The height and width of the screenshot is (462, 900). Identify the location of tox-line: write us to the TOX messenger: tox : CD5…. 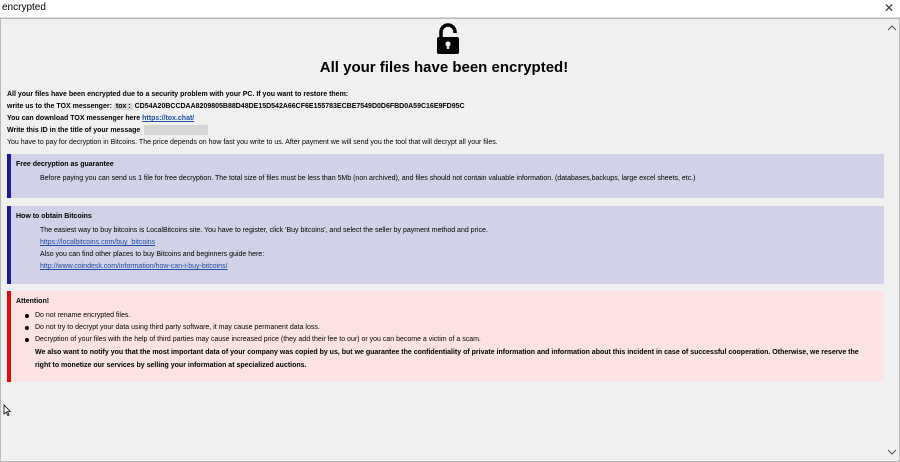
(442, 107).